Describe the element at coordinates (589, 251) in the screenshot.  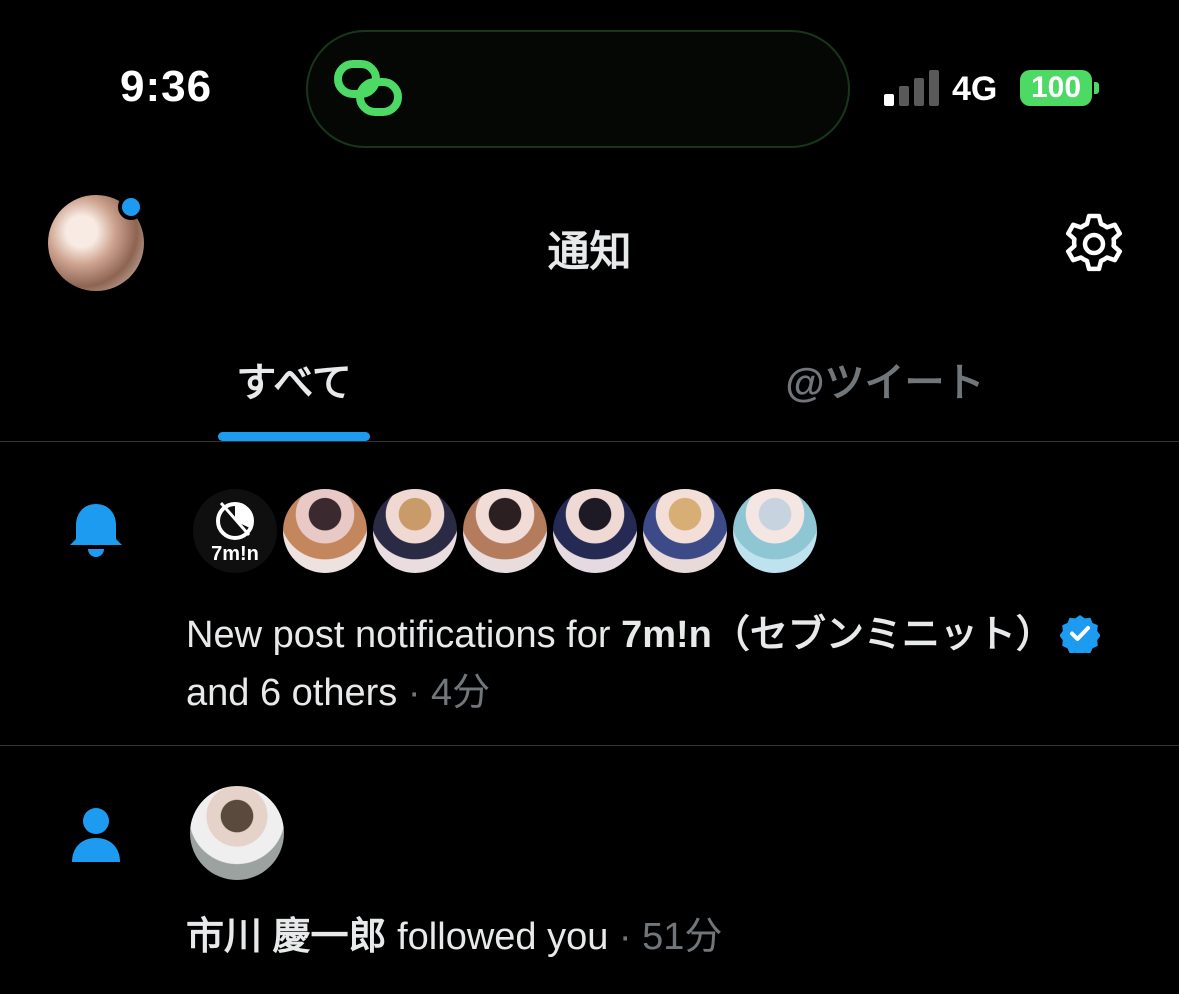
I see `page-title: 通知` at that location.